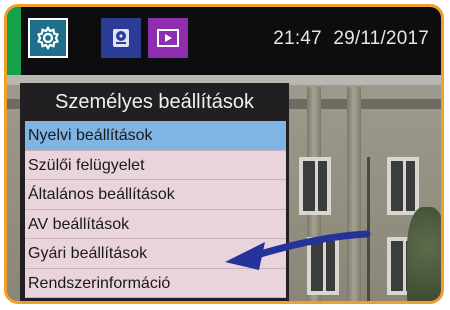  Describe the element at coordinates (381, 38) in the screenshot. I see `date-display: 29/11/2017` at that location.